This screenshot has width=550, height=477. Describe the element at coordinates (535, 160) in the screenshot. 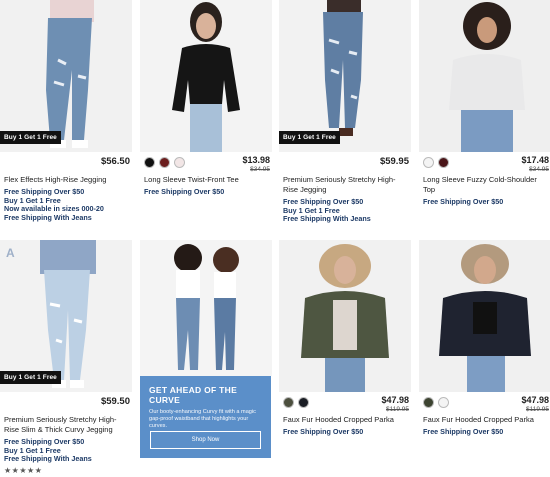

I see `product-price: $17.48` at that location.